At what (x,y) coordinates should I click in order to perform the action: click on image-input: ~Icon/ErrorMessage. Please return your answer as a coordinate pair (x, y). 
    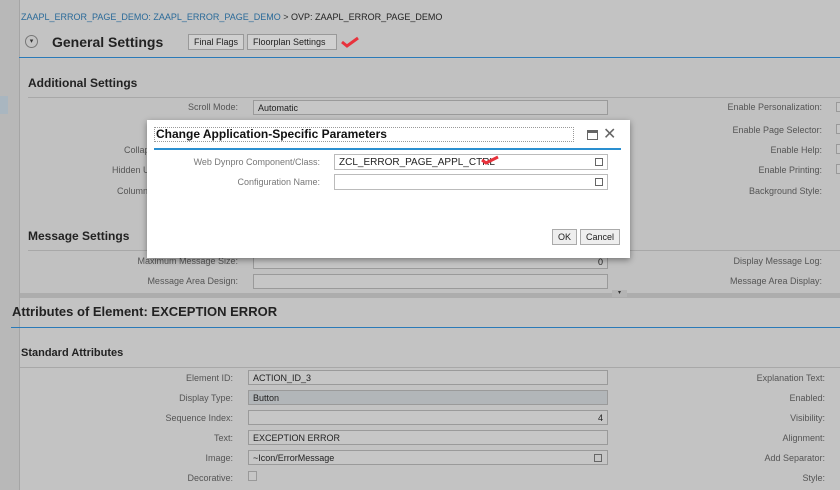
    Looking at the image, I should click on (428, 457).